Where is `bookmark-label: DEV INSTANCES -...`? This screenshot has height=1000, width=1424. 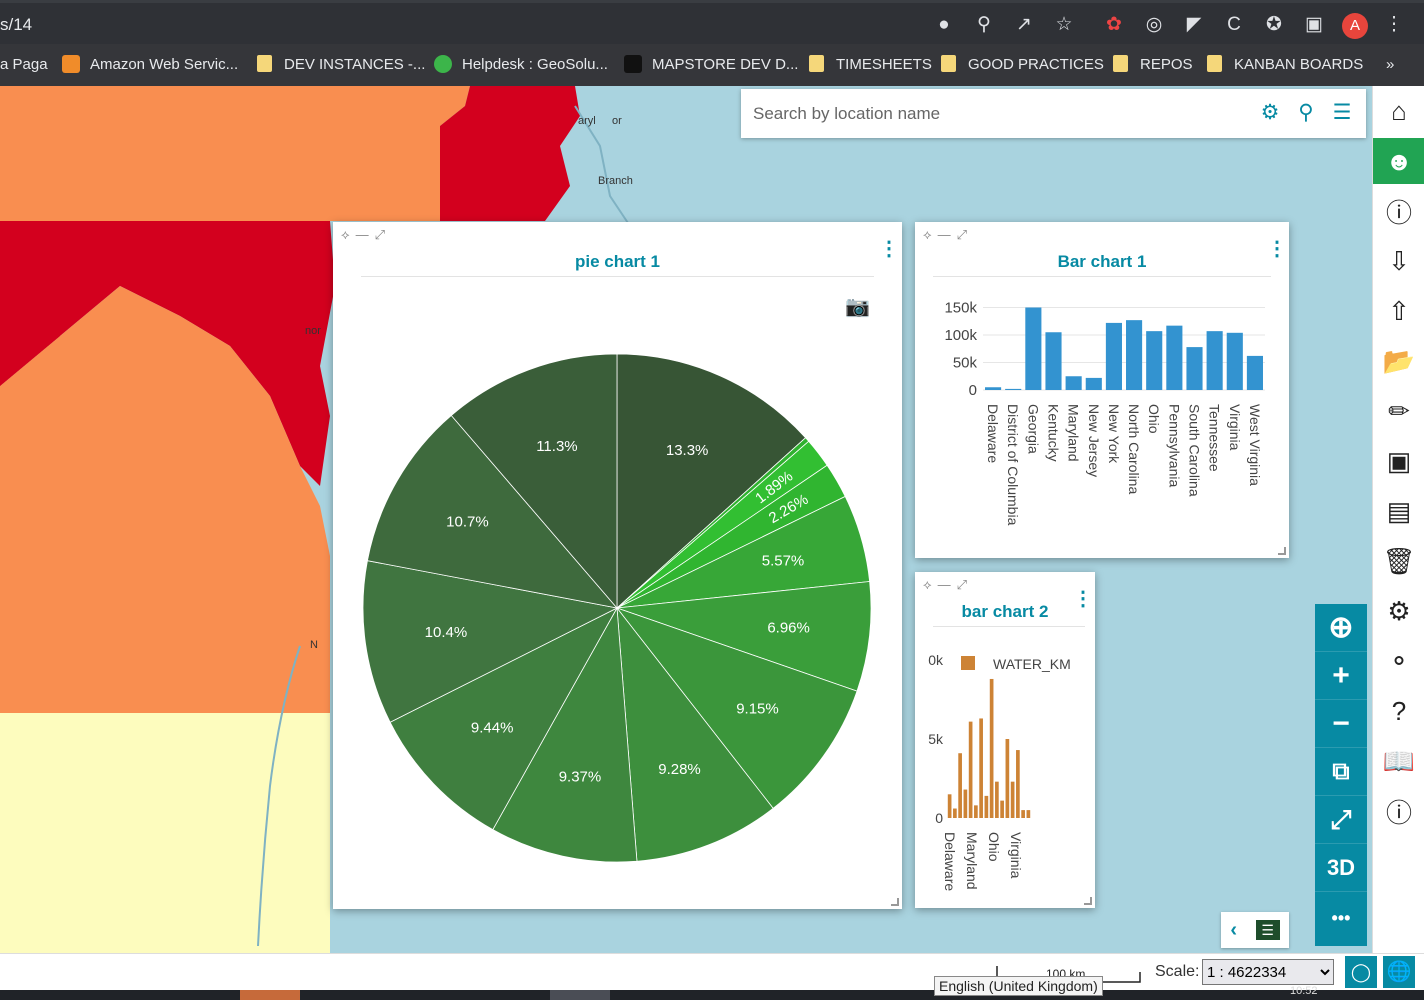 bookmark-label: DEV INSTANCES -... is located at coordinates (355, 64).